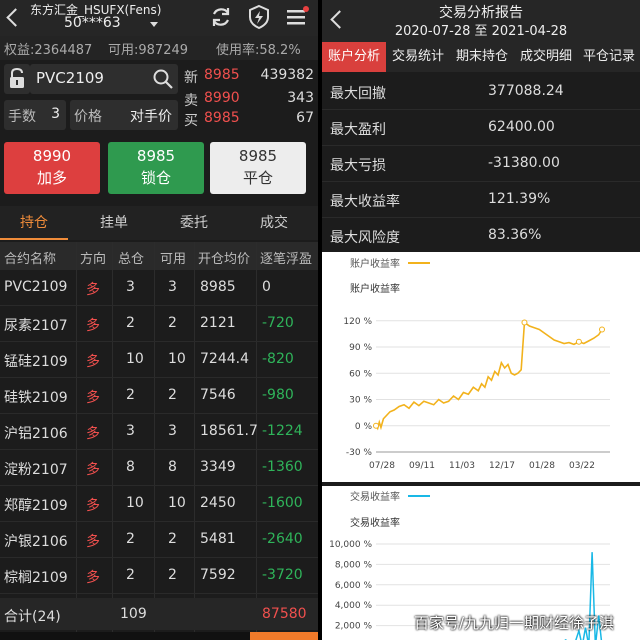 This screenshot has width=640, height=640. Describe the element at coordinates (481, 164) in the screenshot. I see `metric-row: 最大亏损 -31380.00` at that location.